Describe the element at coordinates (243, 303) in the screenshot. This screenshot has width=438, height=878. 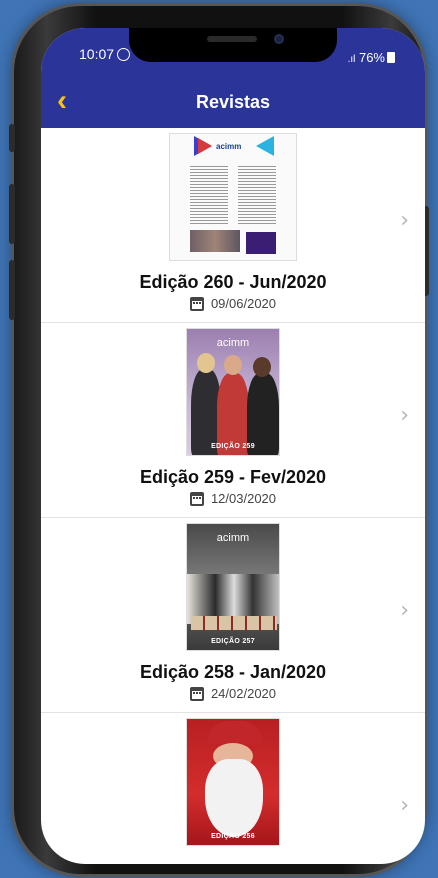
I see `date-text: 09/06/2020` at that location.